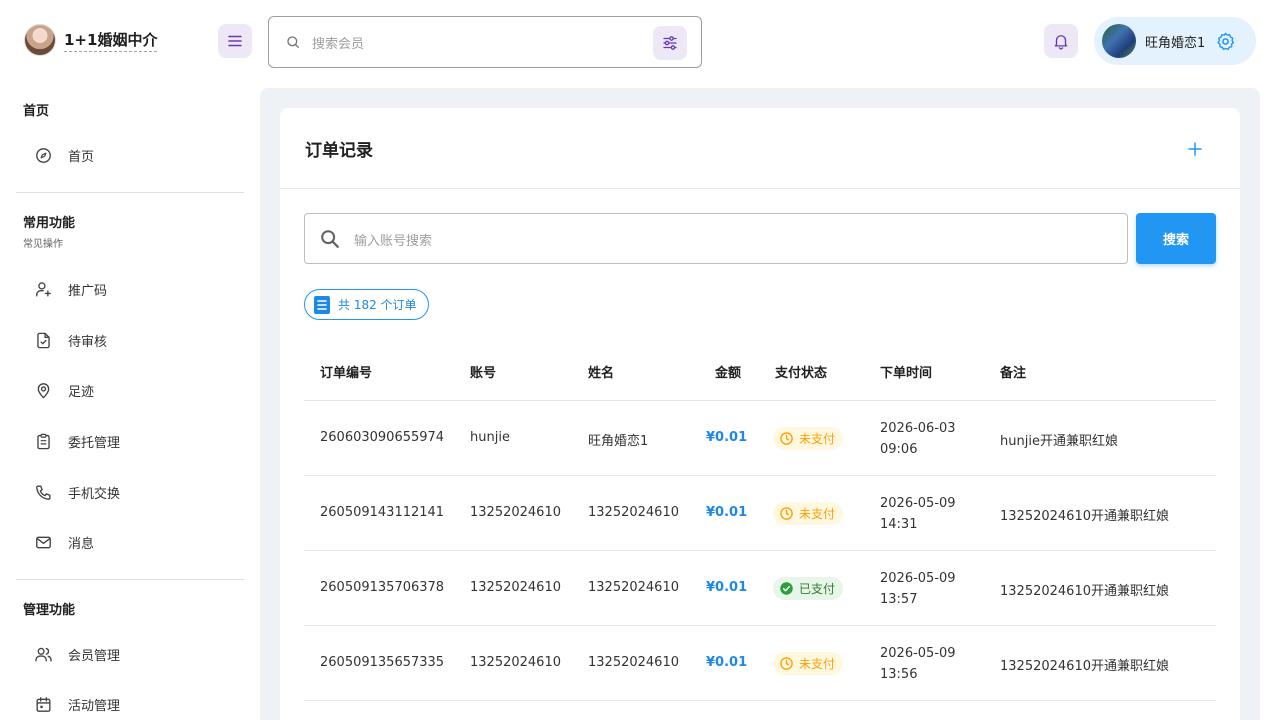 The height and width of the screenshot is (720, 1280). What do you see at coordinates (49, 610) in the screenshot?
I see `sidebar-section-admin-title: 管理功能` at bounding box center [49, 610].